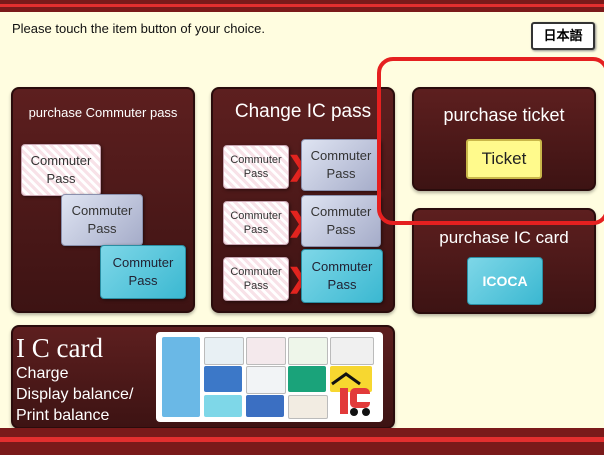  What do you see at coordinates (351, 393) in the screenshot?
I see `ic-mascot-icon` at bounding box center [351, 393].